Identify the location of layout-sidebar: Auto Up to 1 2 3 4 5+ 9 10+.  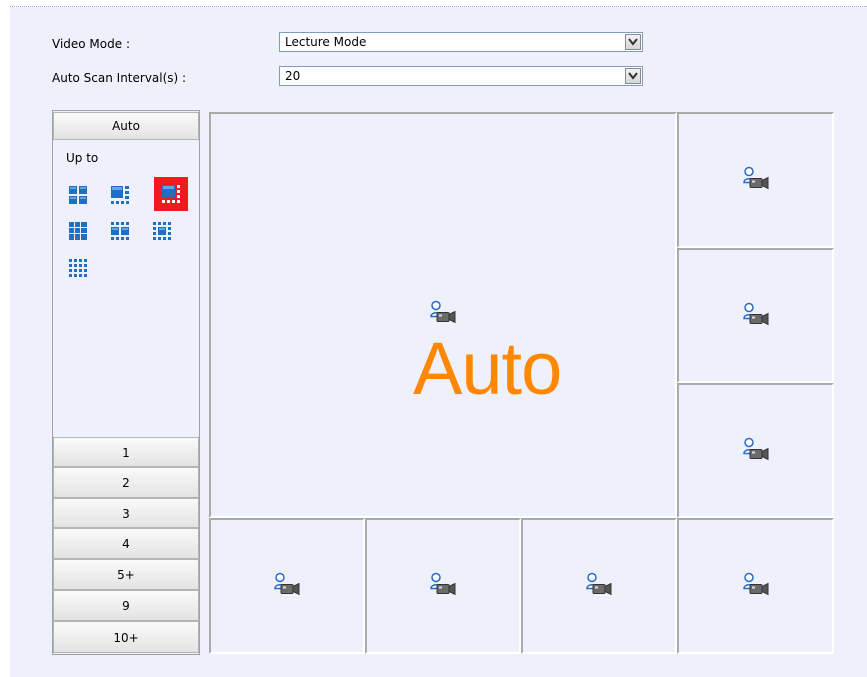
(126, 382).